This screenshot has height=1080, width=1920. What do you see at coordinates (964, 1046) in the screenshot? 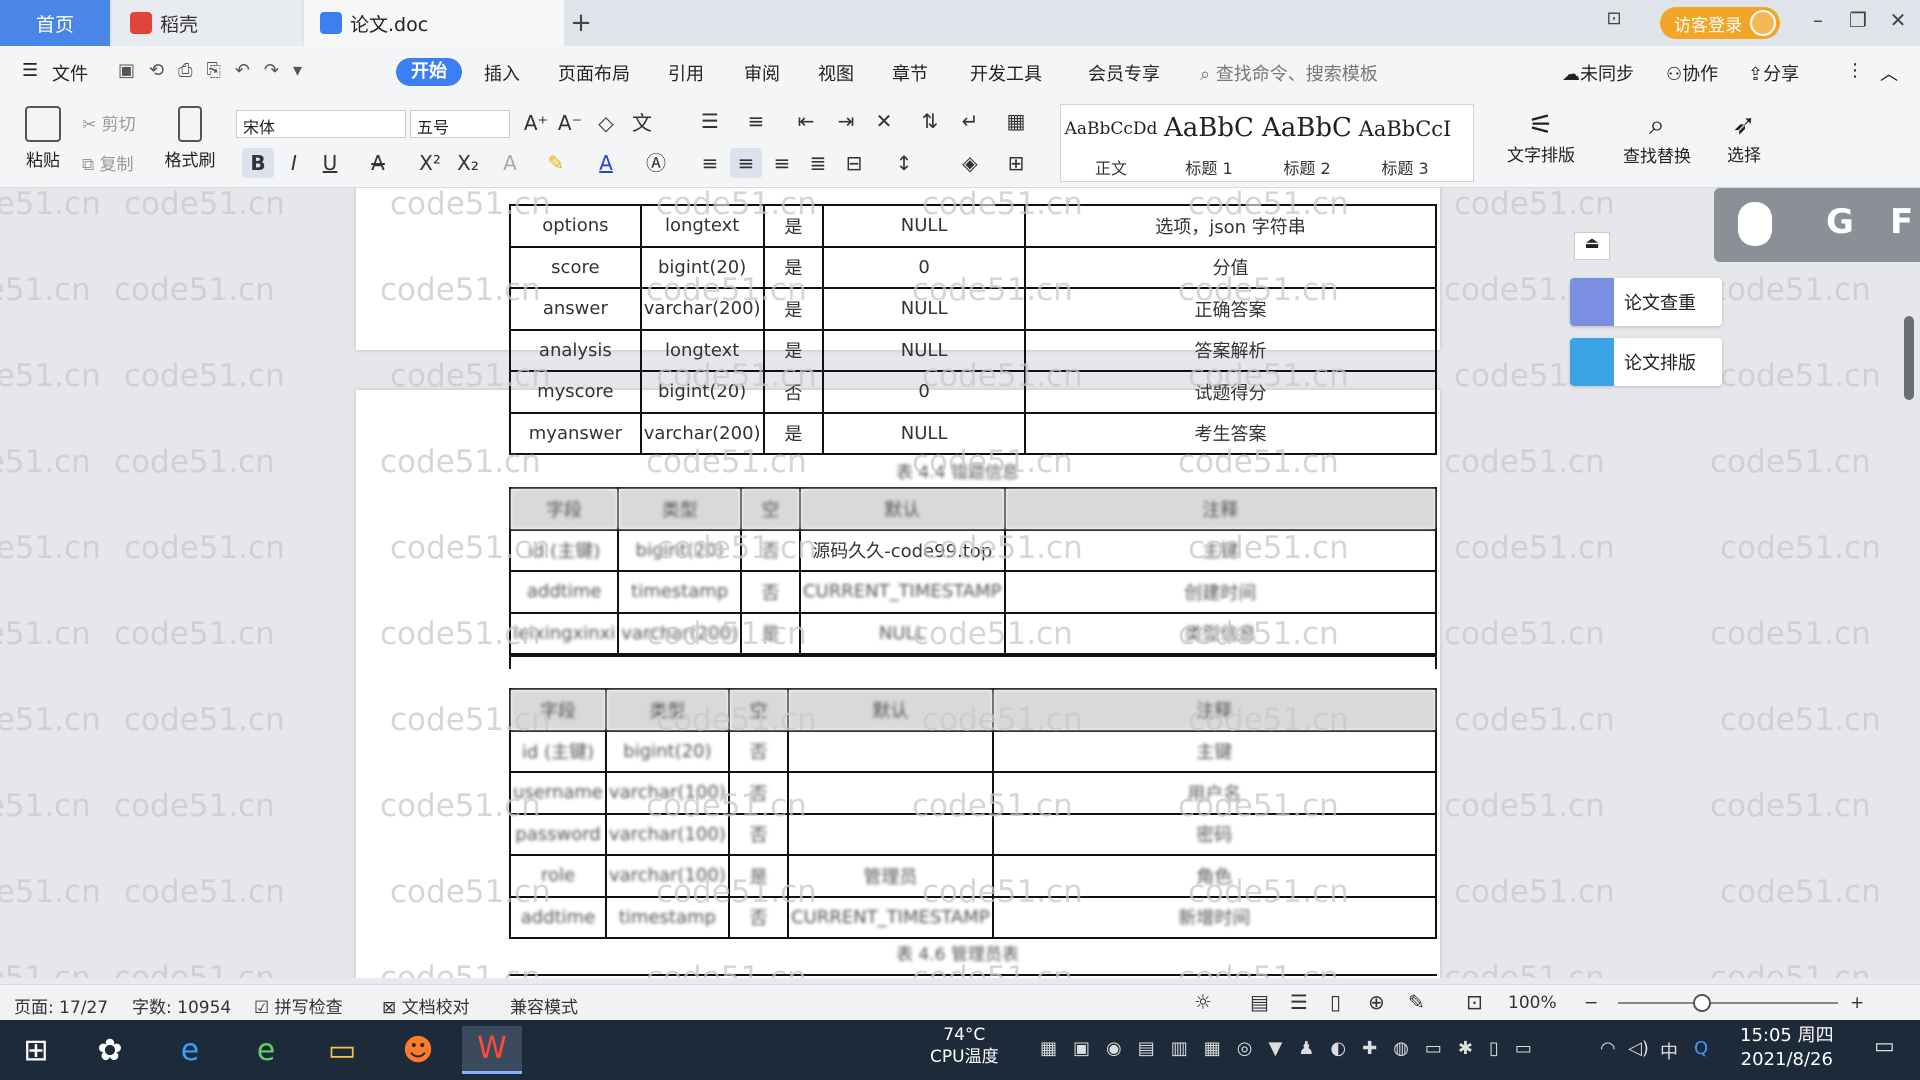
I see `cpu-temp-widget: 74°C CPU温度` at bounding box center [964, 1046].